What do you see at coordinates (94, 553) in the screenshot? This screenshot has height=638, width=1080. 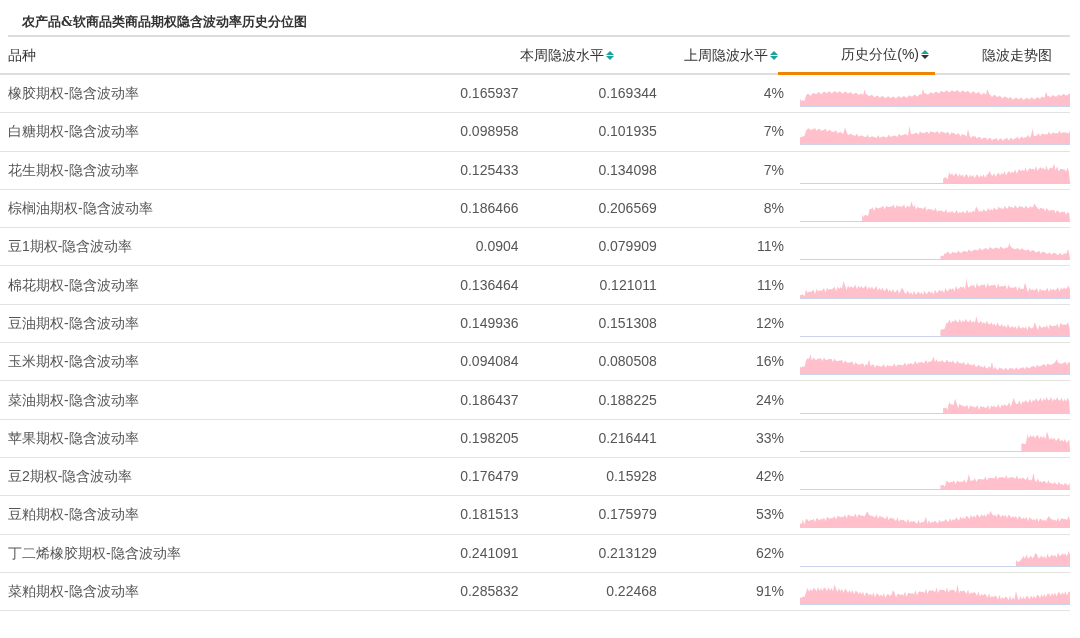 I see `variety-name: 丁二烯橡胶期权-隐含波动率` at bounding box center [94, 553].